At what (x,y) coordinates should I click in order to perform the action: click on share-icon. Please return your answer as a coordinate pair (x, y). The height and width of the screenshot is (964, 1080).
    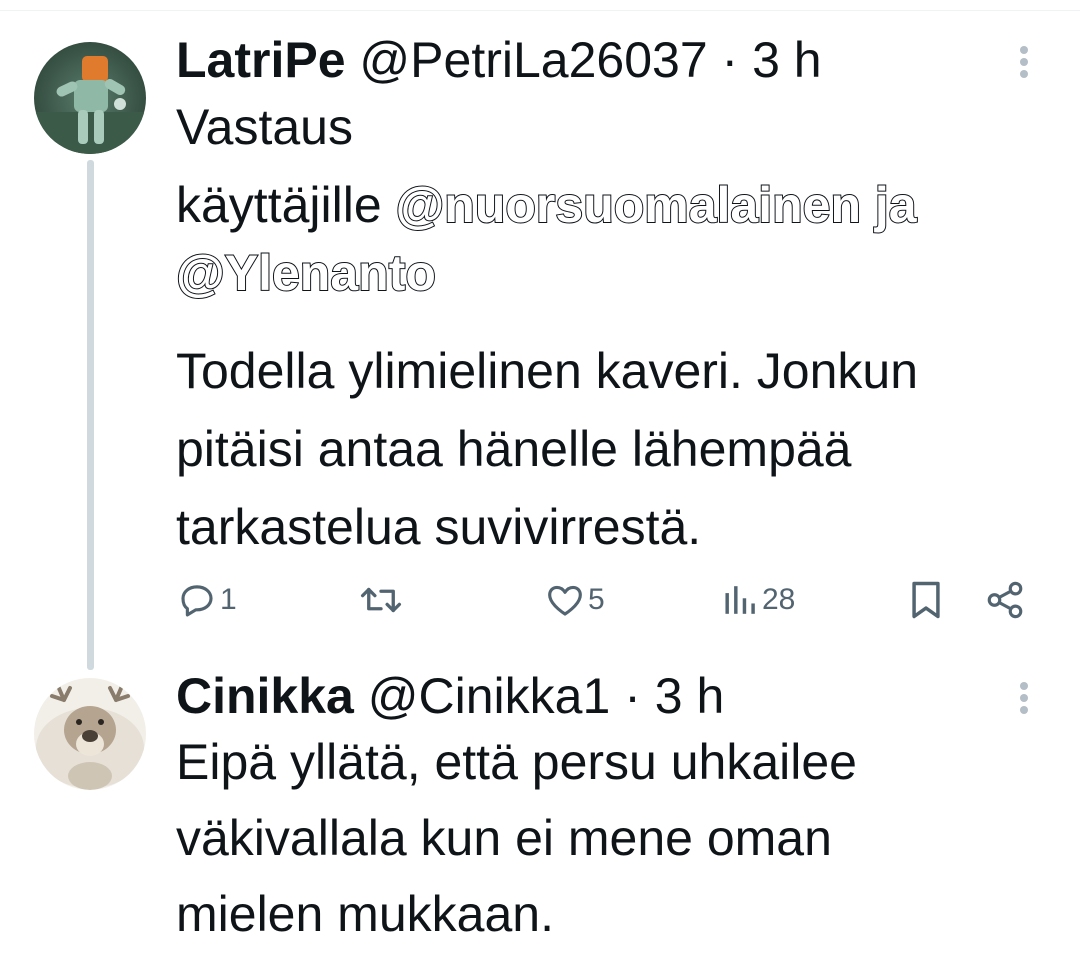
    Looking at the image, I should click on (1005, 600).